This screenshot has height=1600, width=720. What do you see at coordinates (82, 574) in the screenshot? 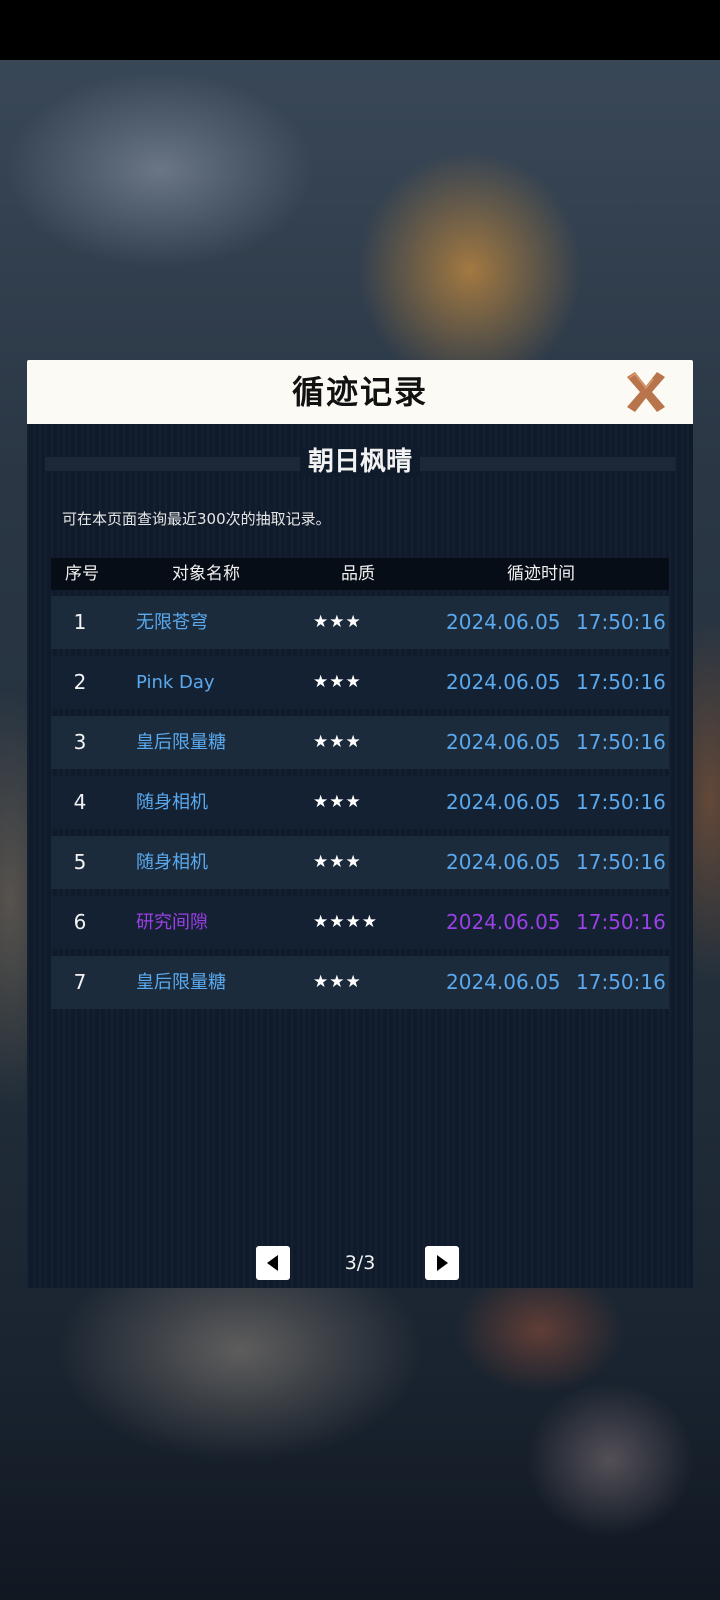
I see `header-index: 序号` at bounding box center [82, 574].